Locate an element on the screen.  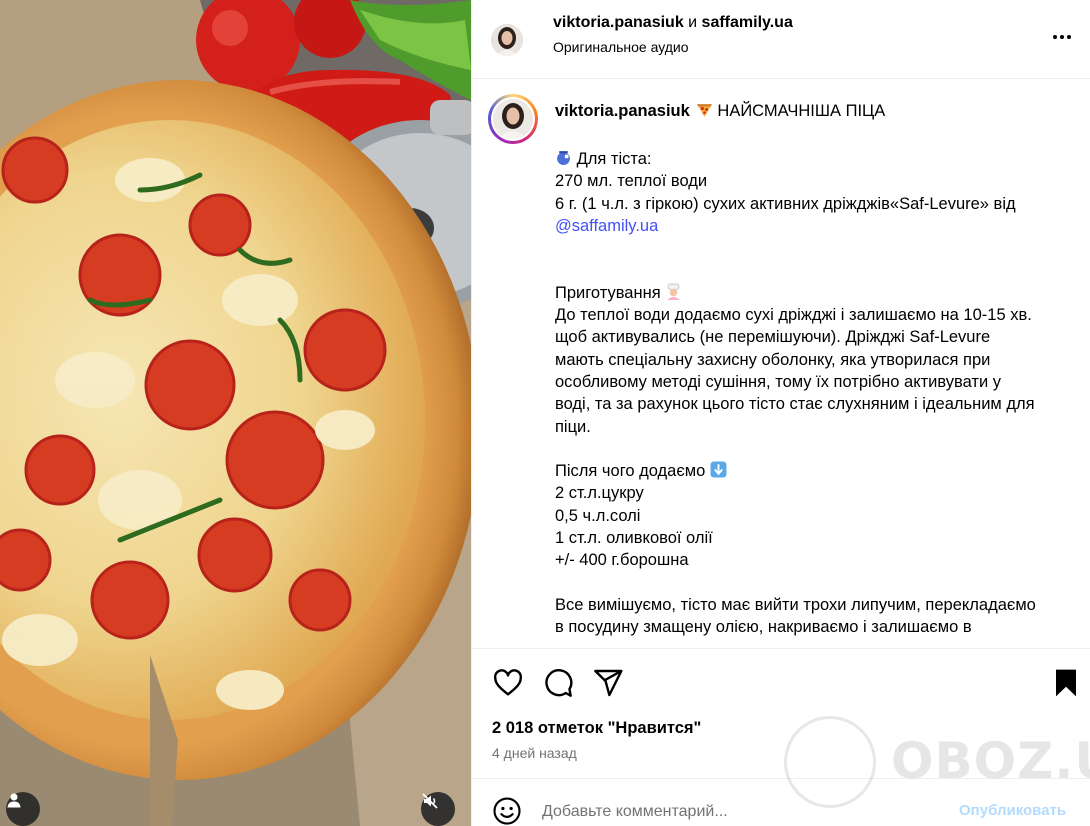
authors-connector: и is located at coordinates (692, 22).